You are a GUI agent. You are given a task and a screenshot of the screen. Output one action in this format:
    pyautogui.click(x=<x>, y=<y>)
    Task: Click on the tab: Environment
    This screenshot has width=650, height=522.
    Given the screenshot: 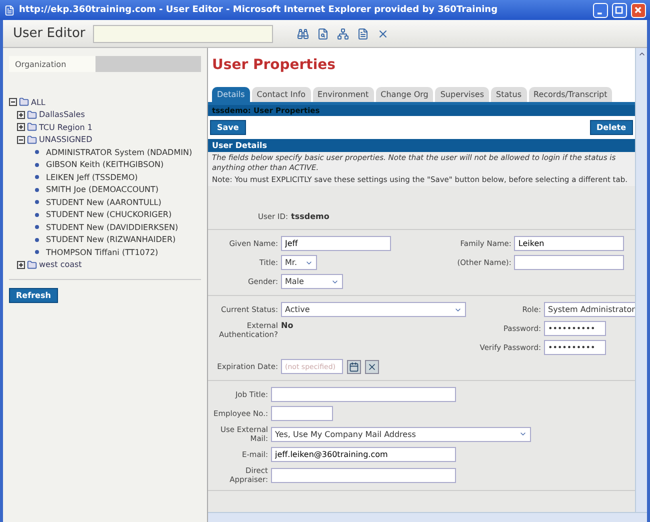 What is the action you would take?
    pyautogui.click(x=343, y=94)
    